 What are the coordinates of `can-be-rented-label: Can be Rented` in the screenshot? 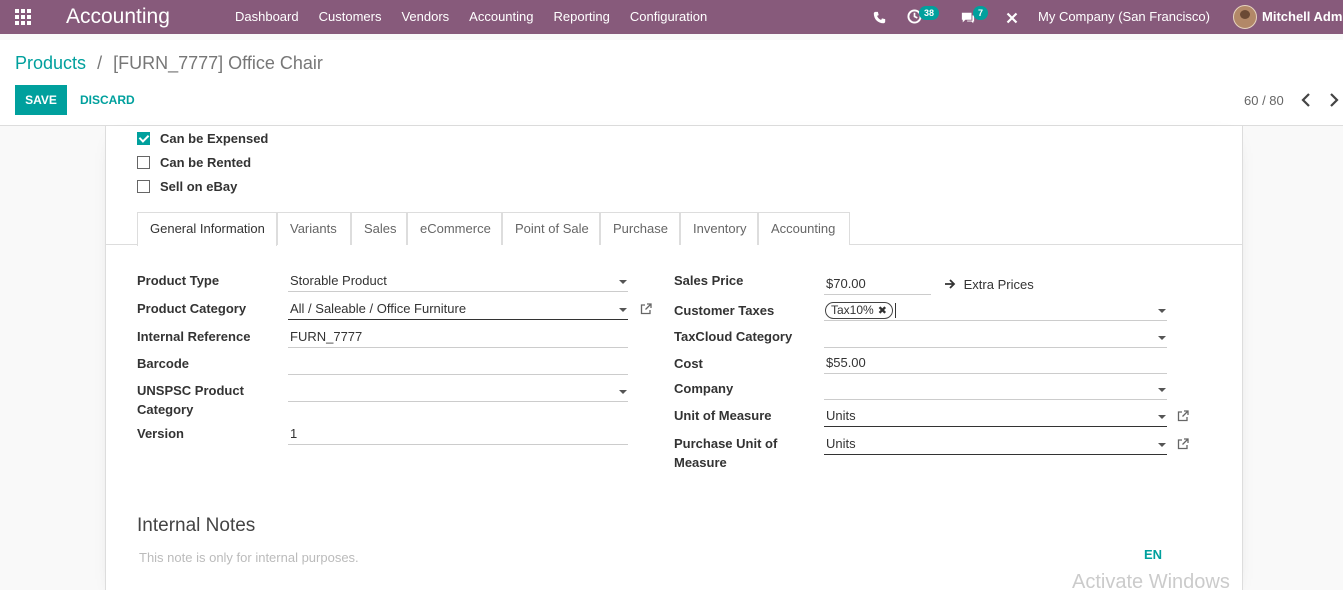 It's located at (206, 162).